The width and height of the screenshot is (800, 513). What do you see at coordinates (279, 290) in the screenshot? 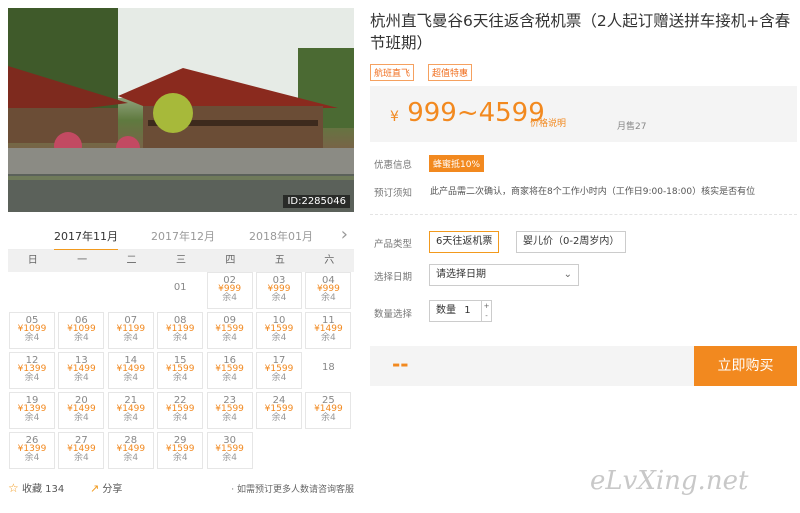
I see `calendar-day: 03 ¥999 余4` at bounding box center [279, 290].